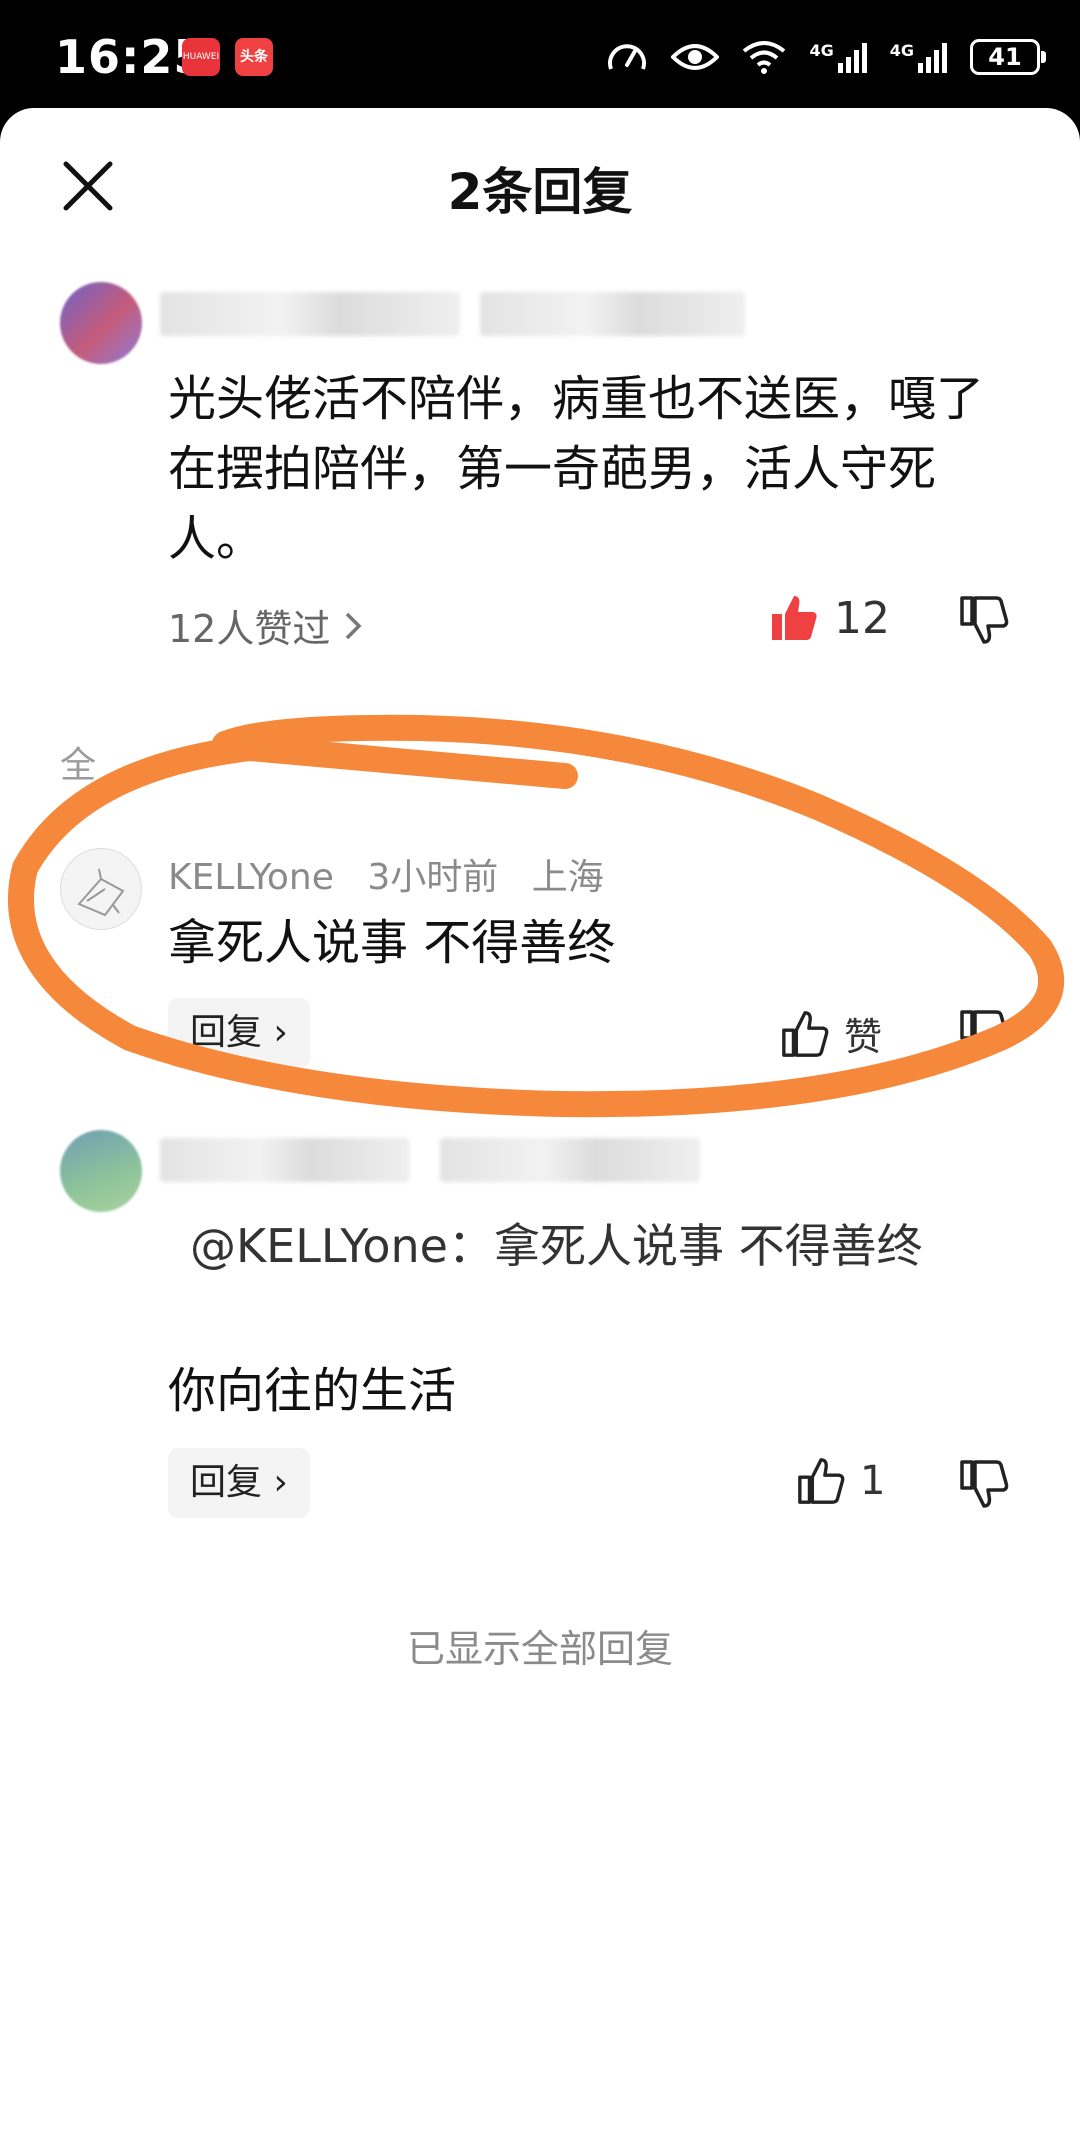 Image resolution: width=1080 pixels, height=2150 pixels. What do you see at coordinates (433, 877) in the screenshot?
I see `reply-time: 3小时前` at bounding box center [433, 877].